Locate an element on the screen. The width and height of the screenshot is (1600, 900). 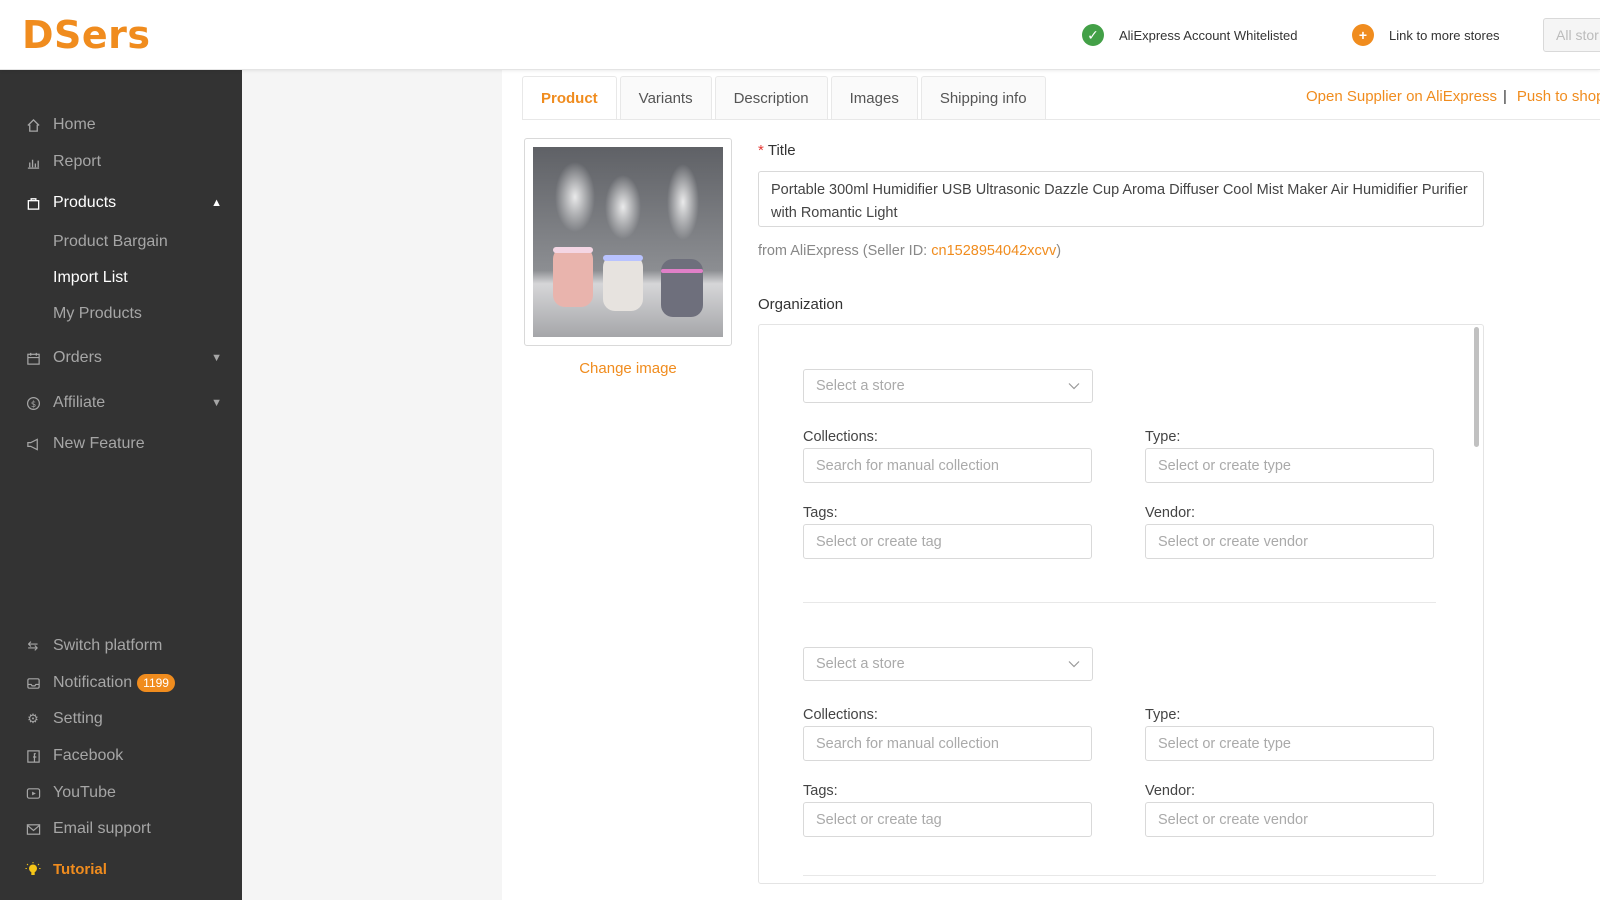
sidebar-label: Home is located at coordinates (74, 124).